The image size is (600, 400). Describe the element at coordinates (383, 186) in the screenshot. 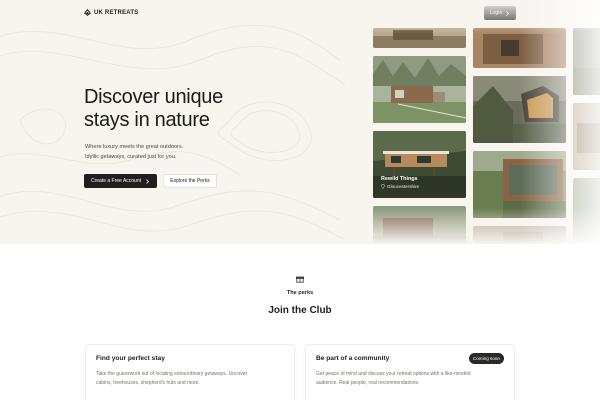

I see `location-pin-icon` at that location.